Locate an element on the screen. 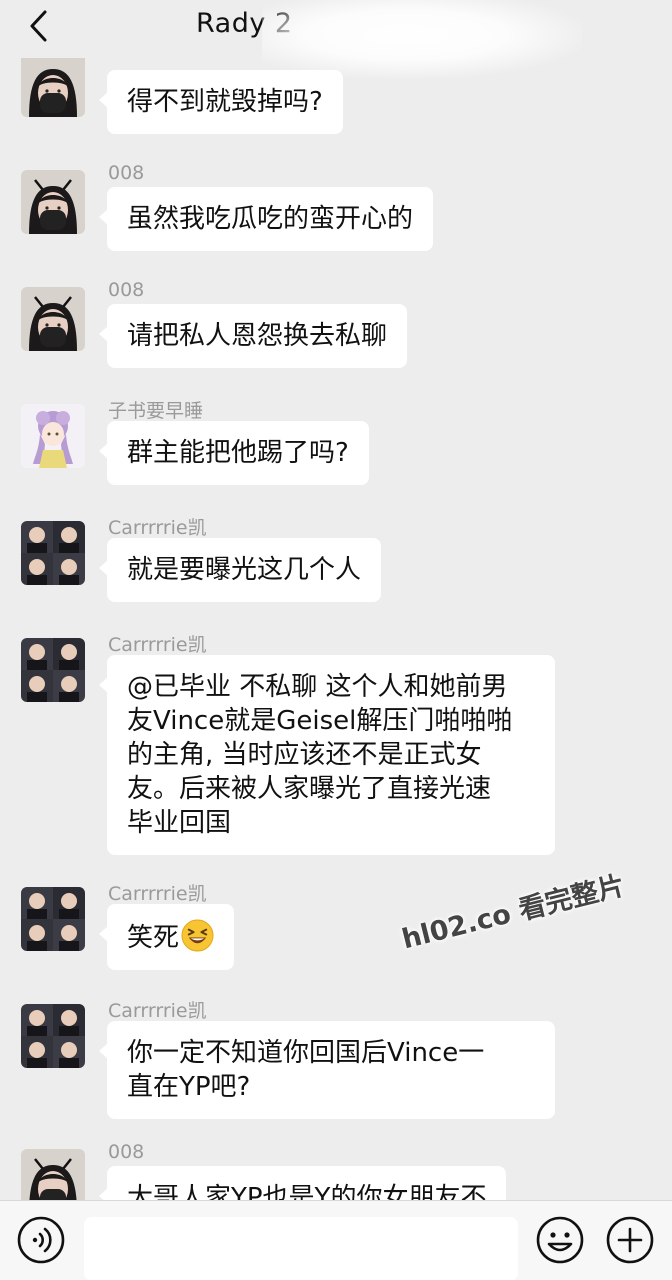 Image resolution: width=672 pixels, height=1280 pixels. message-text-line: @已毕业 不私聊 这个人和她前男 is located at coordinates (317, 687).